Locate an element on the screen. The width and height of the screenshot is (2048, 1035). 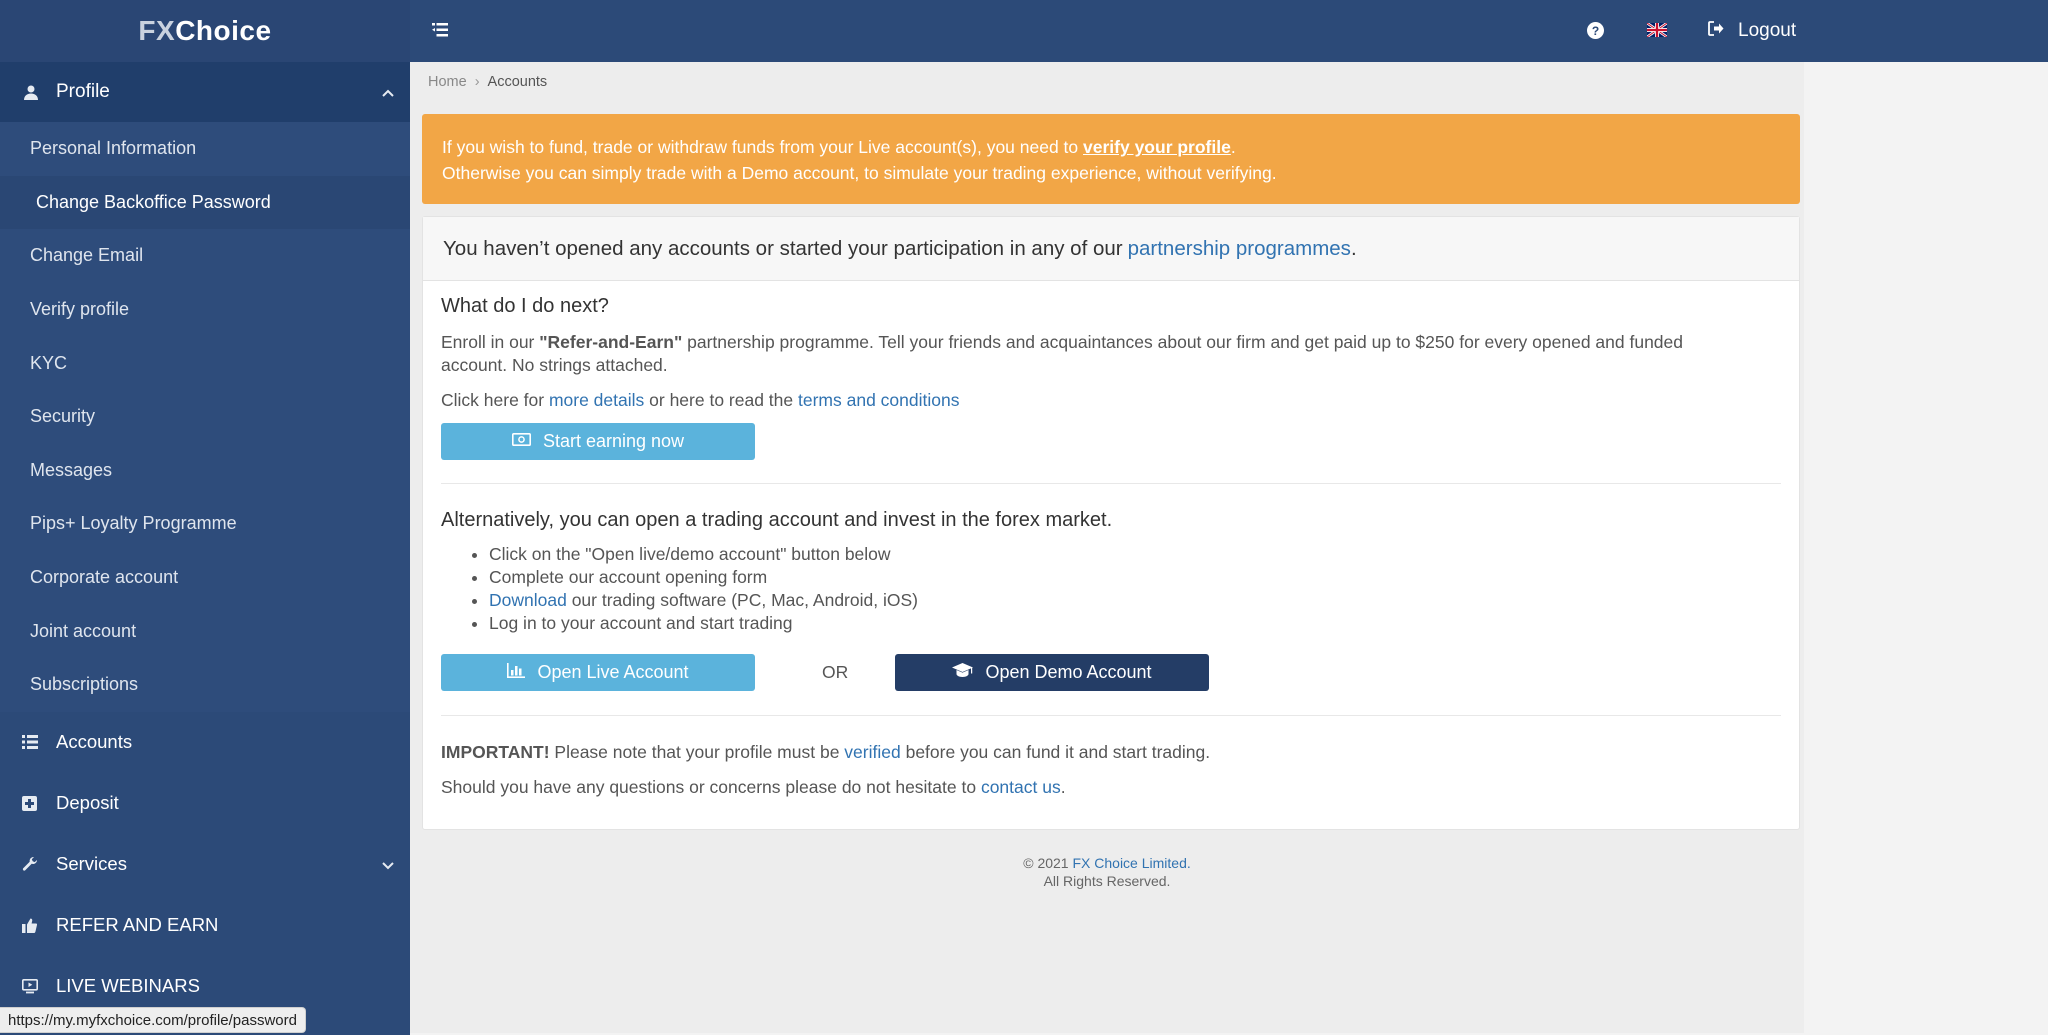
click-prefix: Click here for is located at coordinates (495, 400).